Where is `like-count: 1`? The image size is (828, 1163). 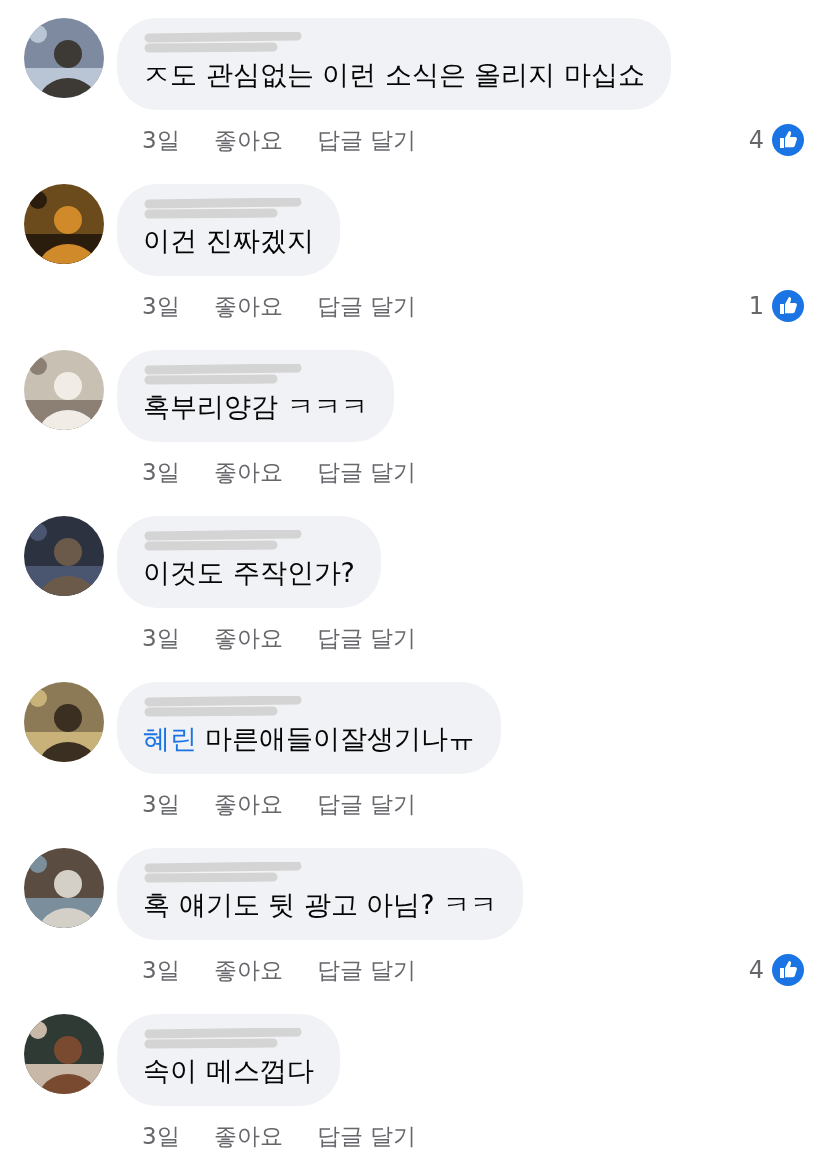 like-count: 1 is located at coordinates (756, 306).